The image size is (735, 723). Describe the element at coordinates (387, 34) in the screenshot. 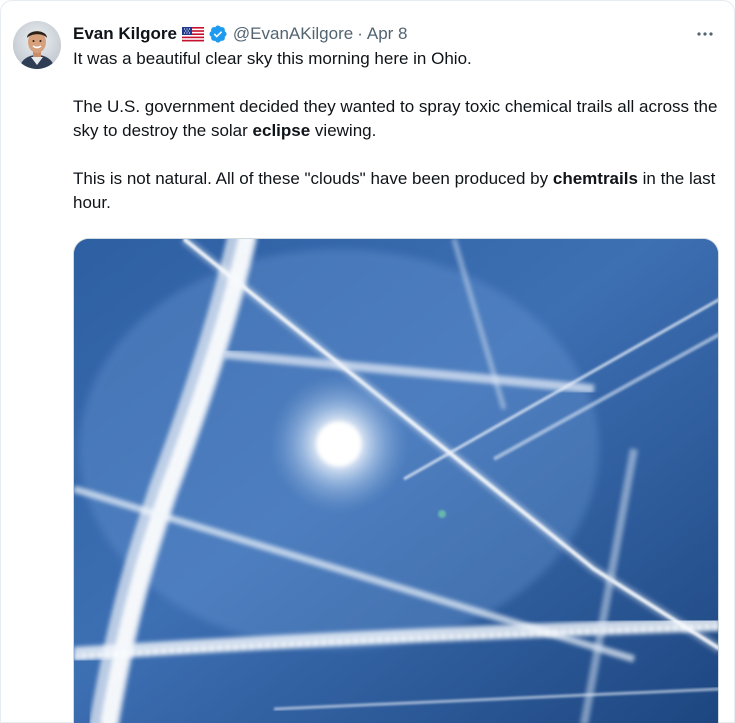

I see `tweet-date: Apr 8` at that location.